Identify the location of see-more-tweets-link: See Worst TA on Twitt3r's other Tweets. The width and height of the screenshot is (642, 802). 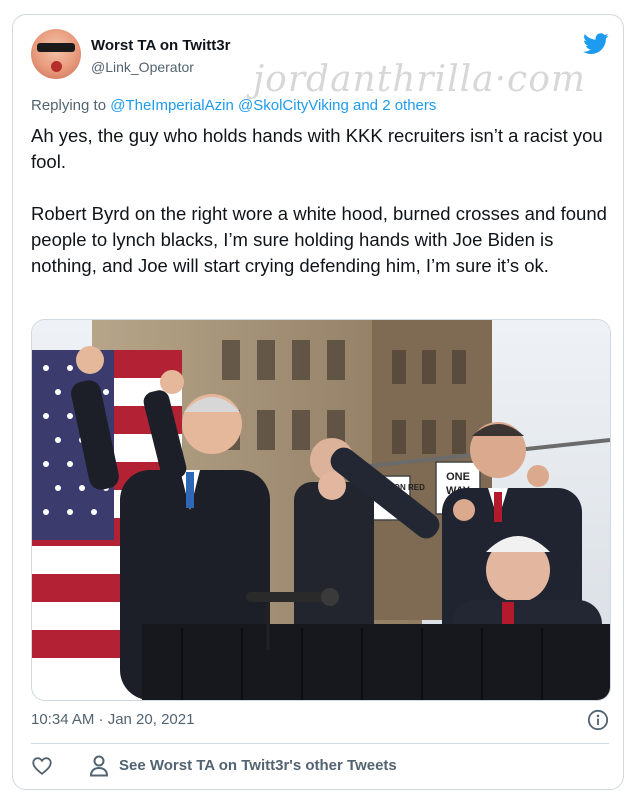
(258, 765).